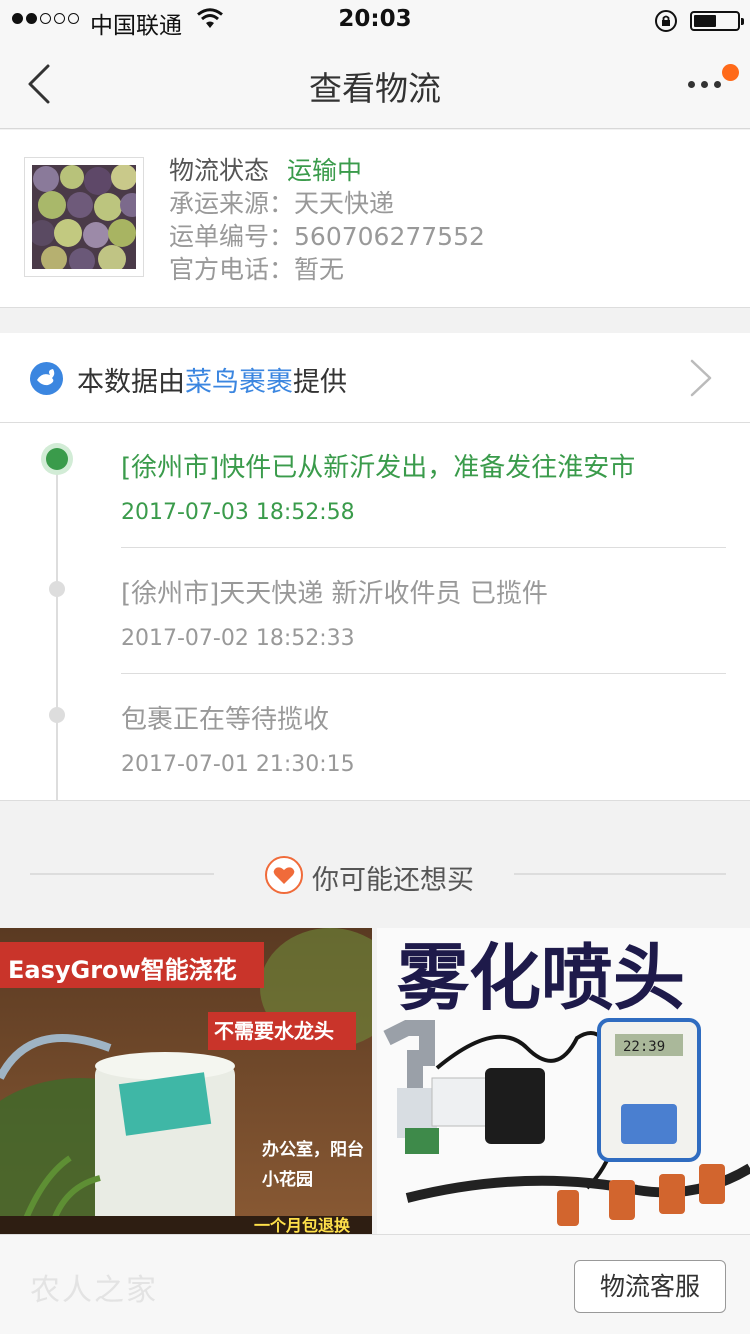 The image size is (750, 1334). Describe the element at coordinates (238, 638) in the screenshot. I see `event-time: 2017-07-02 18:52:33` at that location.